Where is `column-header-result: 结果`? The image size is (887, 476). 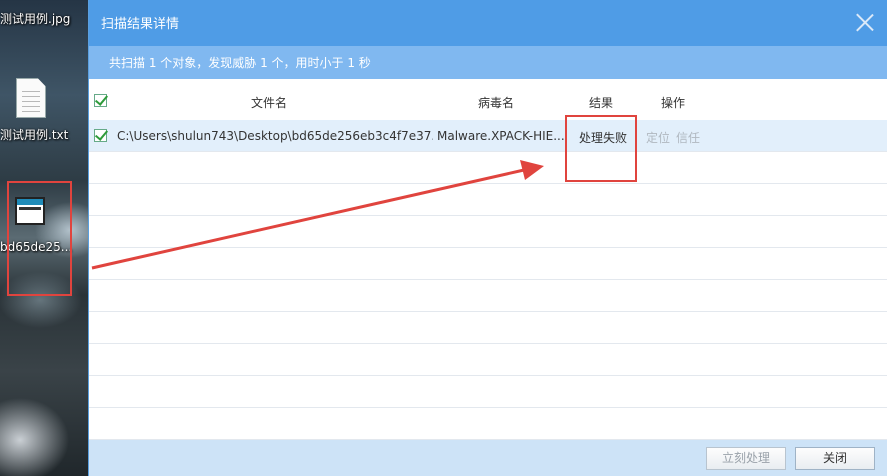
column-header-result: 结果 is located at coordinates (601, 102).